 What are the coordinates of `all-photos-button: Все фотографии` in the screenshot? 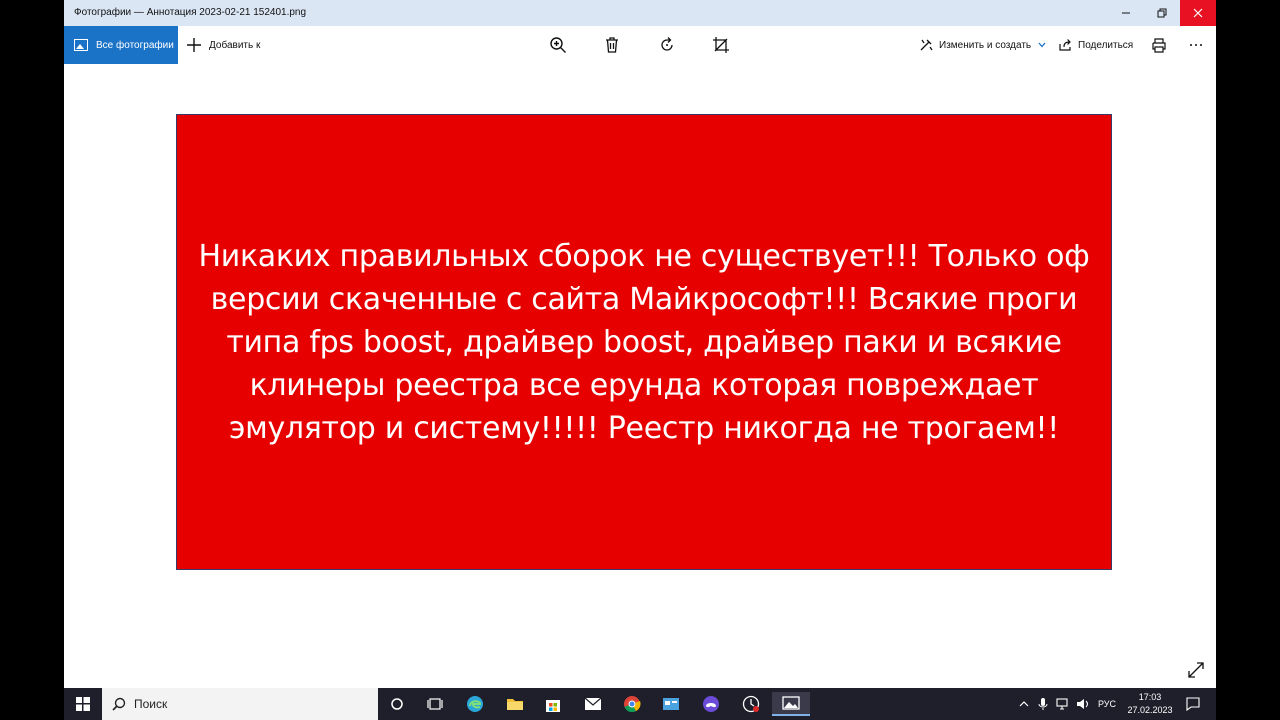 It's located at (121, 45).